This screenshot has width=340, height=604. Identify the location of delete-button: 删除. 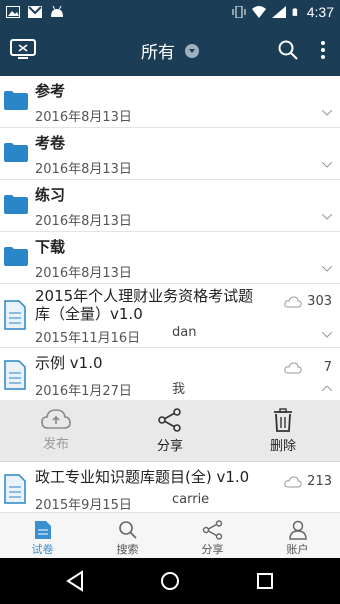
(283, 431).